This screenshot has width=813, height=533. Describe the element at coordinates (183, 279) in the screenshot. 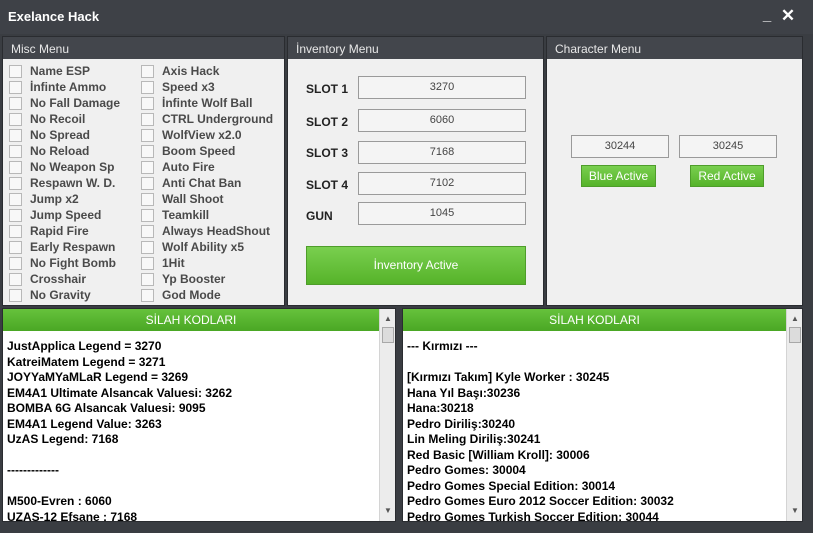

I see `checkbox-option: Yp Booster` at that location.